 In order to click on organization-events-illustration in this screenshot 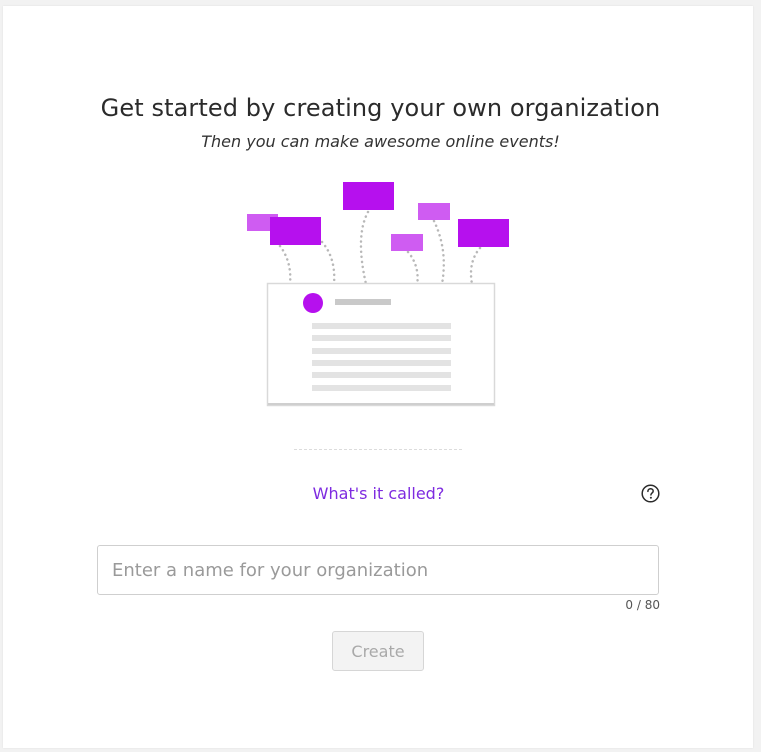, I will do `click(380, 296)`.